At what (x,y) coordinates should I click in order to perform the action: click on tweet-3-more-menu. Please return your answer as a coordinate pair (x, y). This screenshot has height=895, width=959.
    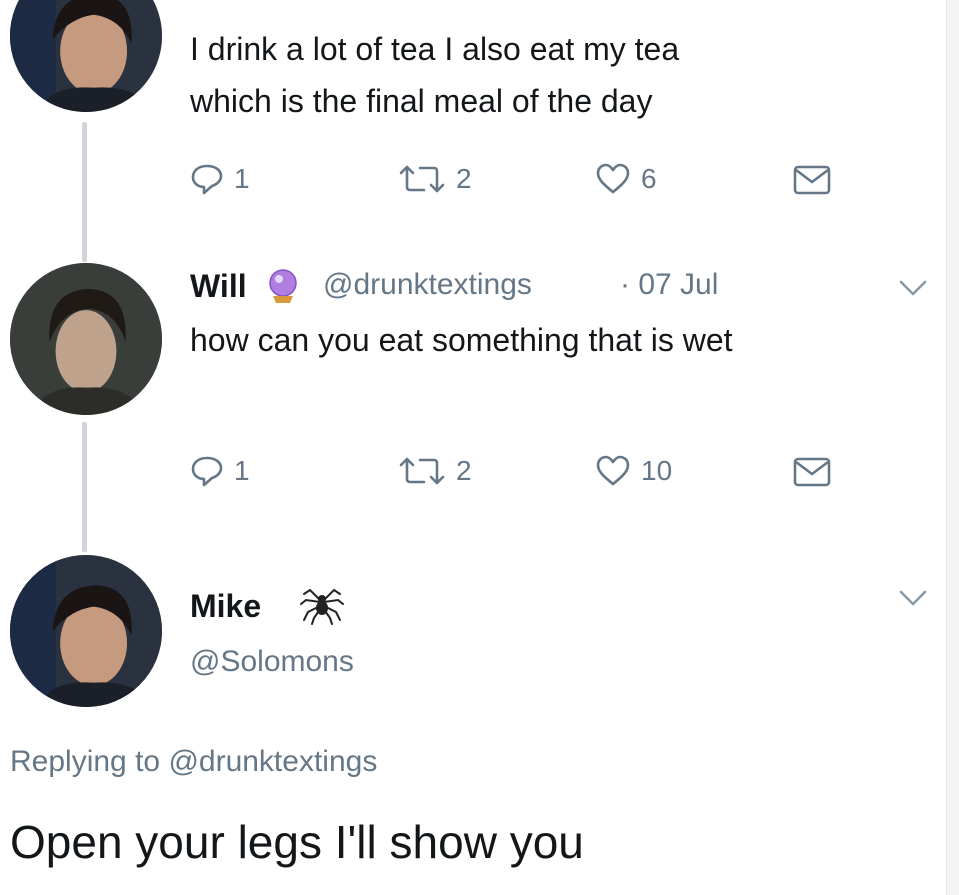
    Looking at the image, I should click on (913, 600).